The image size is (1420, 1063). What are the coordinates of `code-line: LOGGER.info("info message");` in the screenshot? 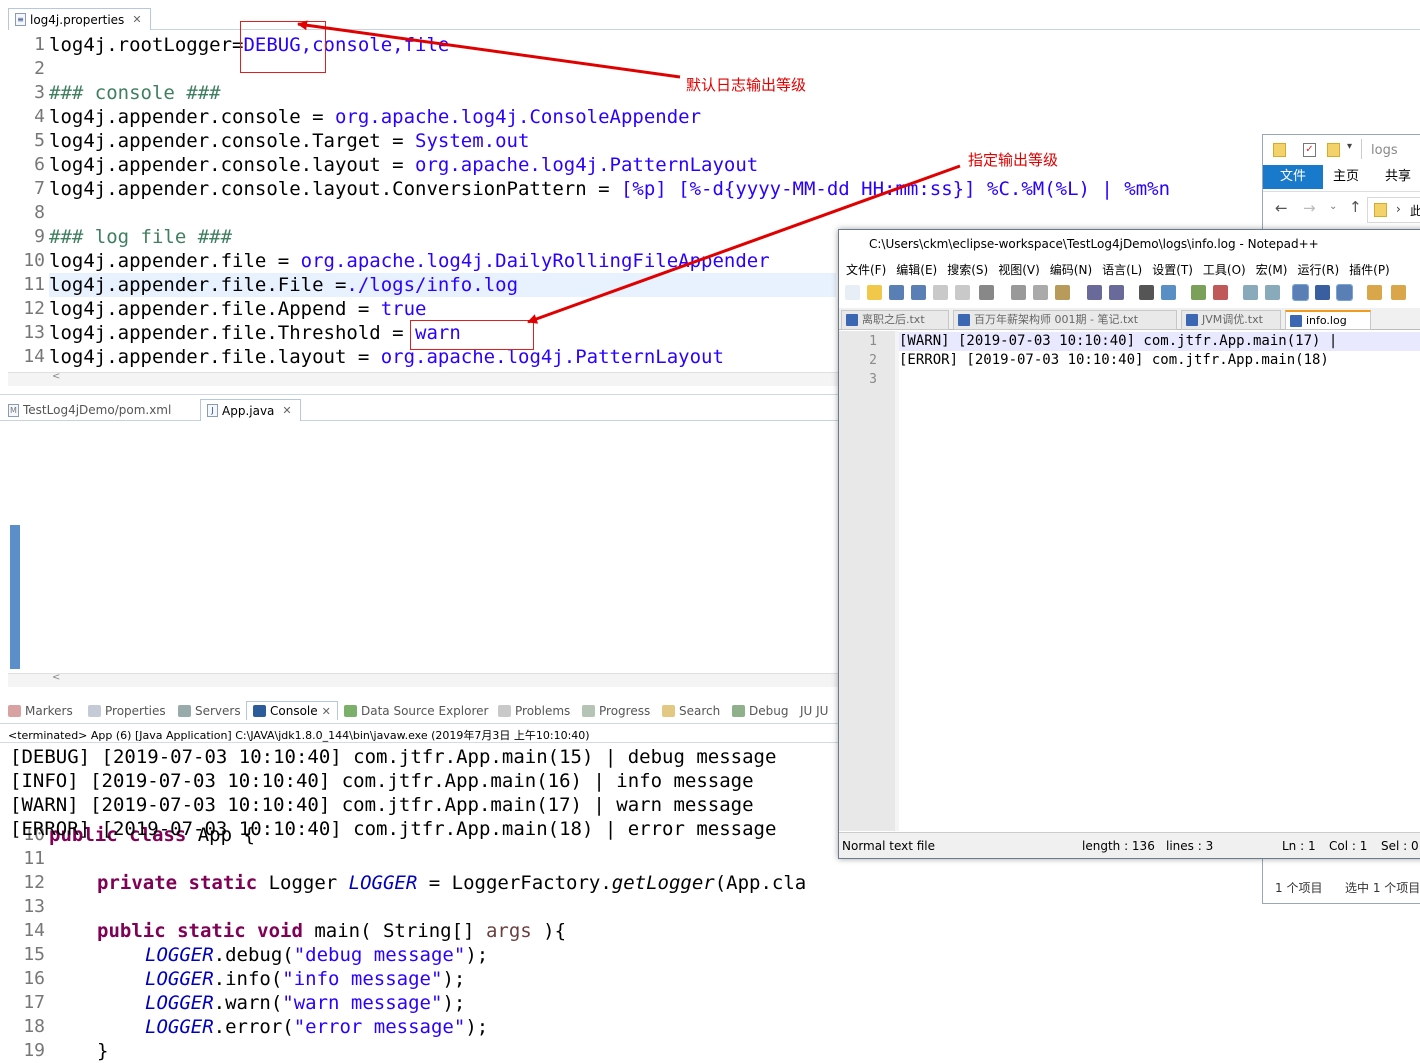 It's located at (305, 979).